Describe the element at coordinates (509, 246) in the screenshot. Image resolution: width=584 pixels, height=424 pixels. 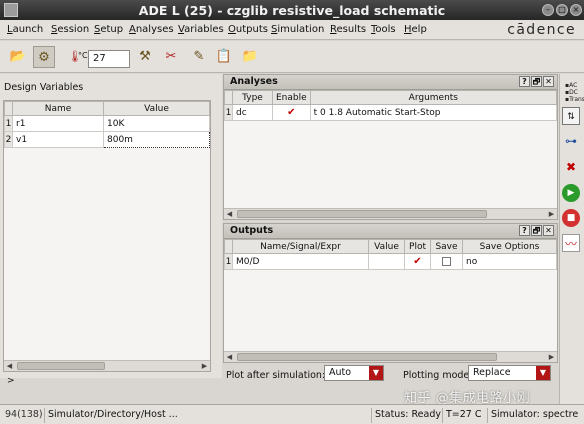
I see `column-header-save-options: Save Options` at that location.